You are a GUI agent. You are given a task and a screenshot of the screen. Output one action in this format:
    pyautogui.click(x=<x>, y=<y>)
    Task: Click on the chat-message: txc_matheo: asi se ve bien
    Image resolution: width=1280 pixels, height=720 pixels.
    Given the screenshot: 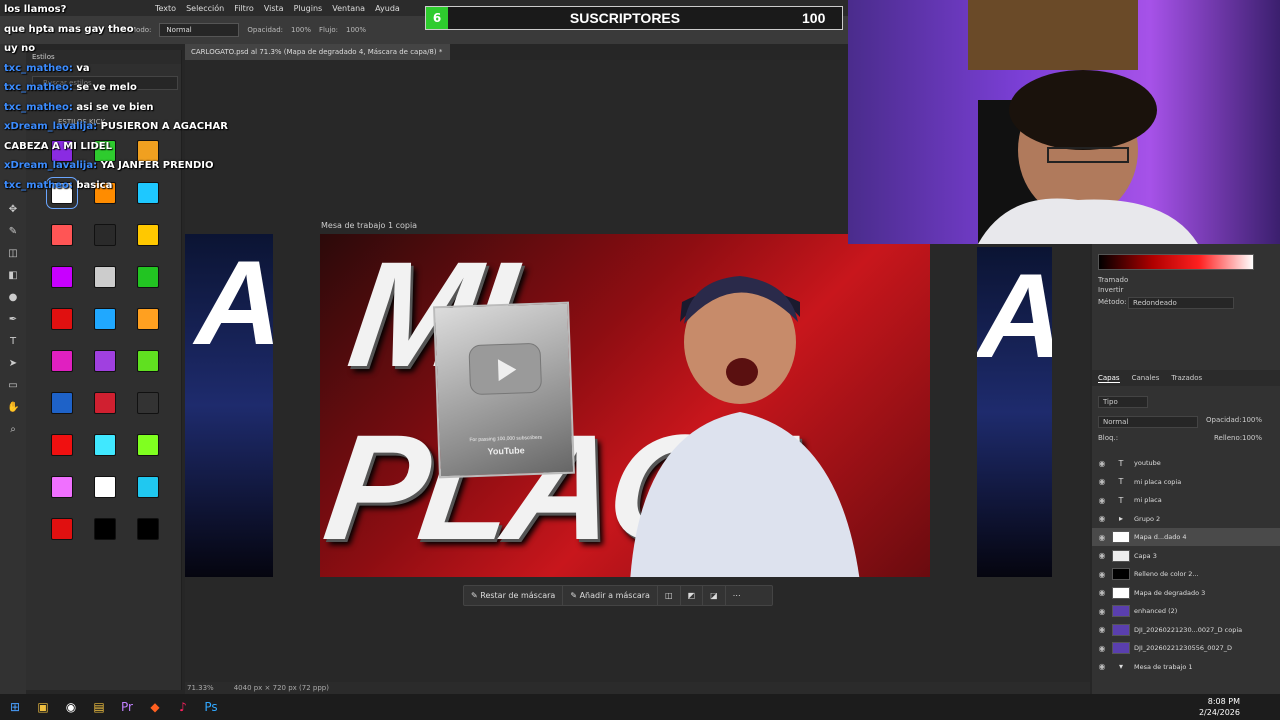 What is the action you would take?
    pyautogui.click(x=124, y=108)
    